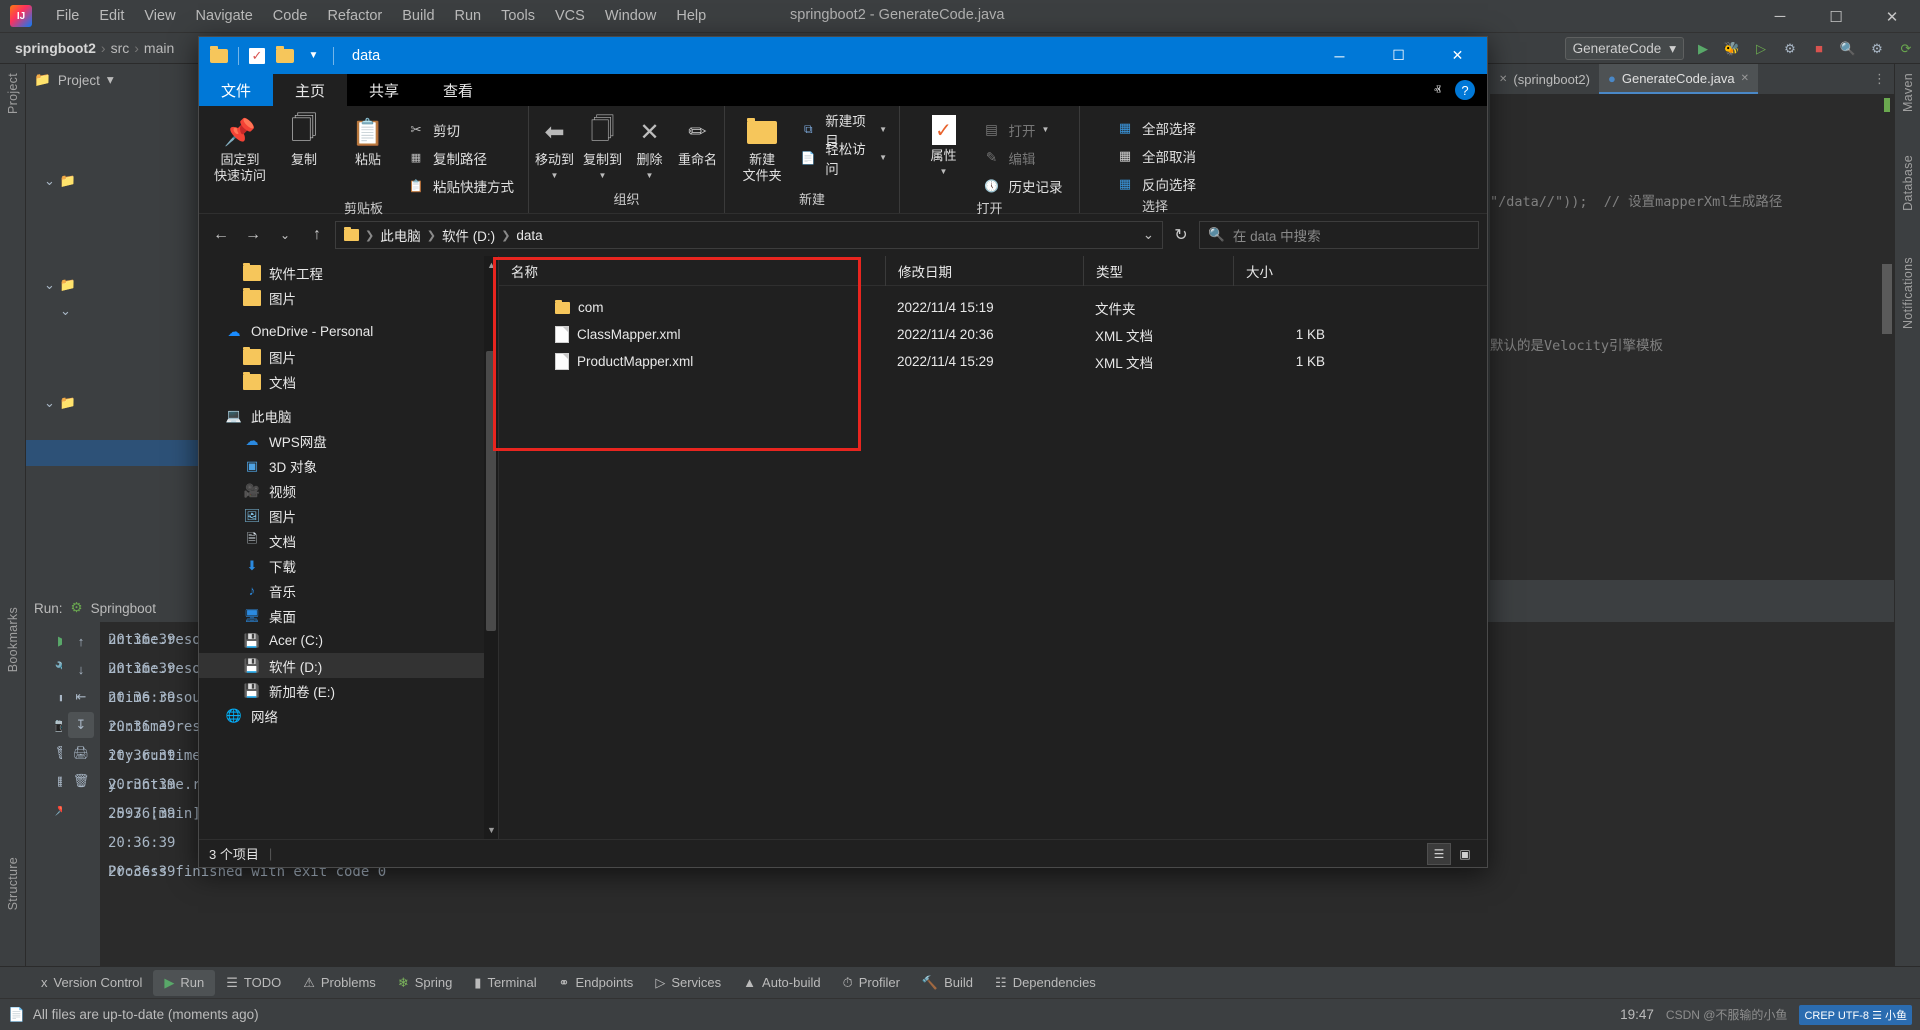 The height and width of the screenshot is (1030, 1920). What do you see at coordinates (123, 608) in the screenshot?
I see `run-config-name: Springboot` at bounding box center [123, 608].